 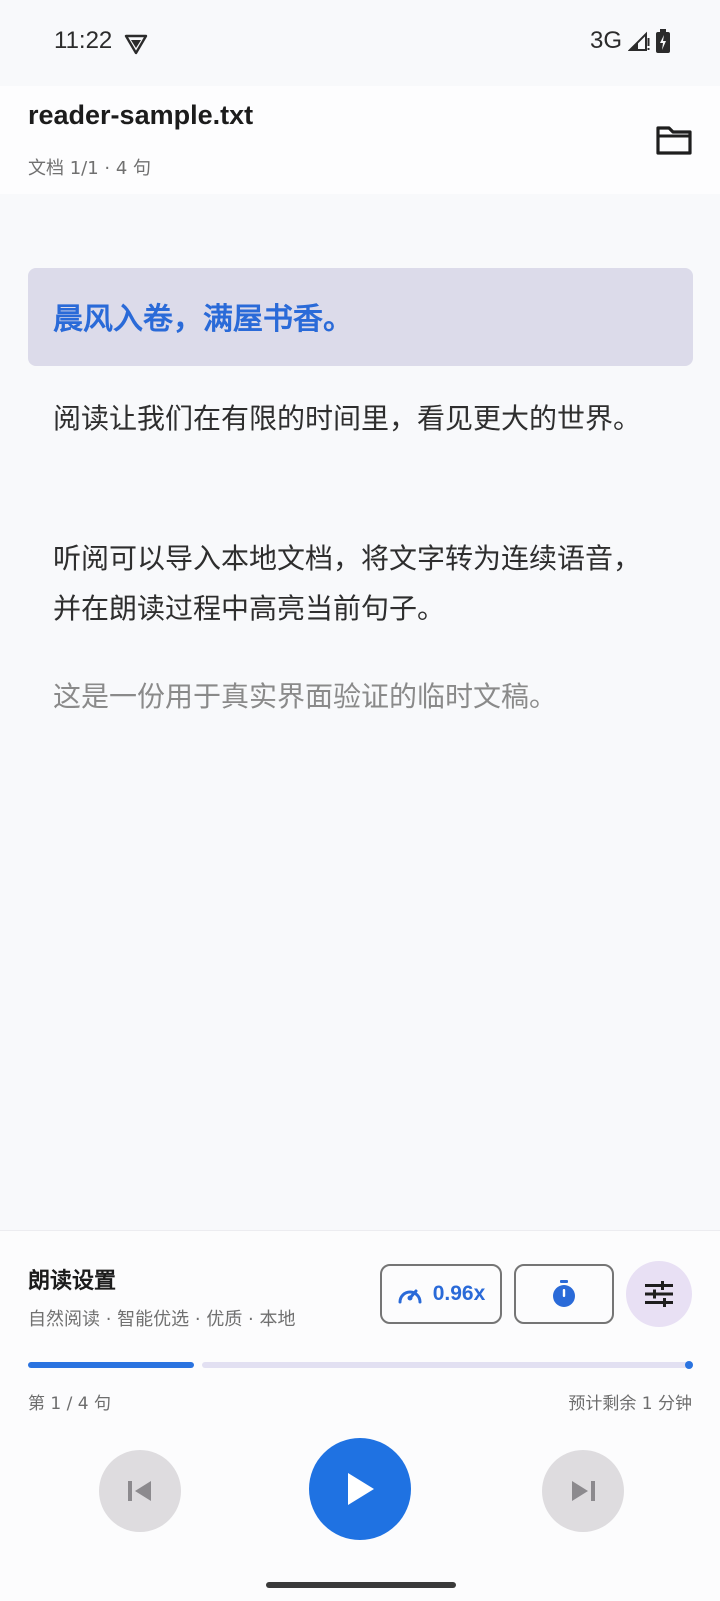 I want to click on speed-button: 0.96x, so click(x=441, y=1294).